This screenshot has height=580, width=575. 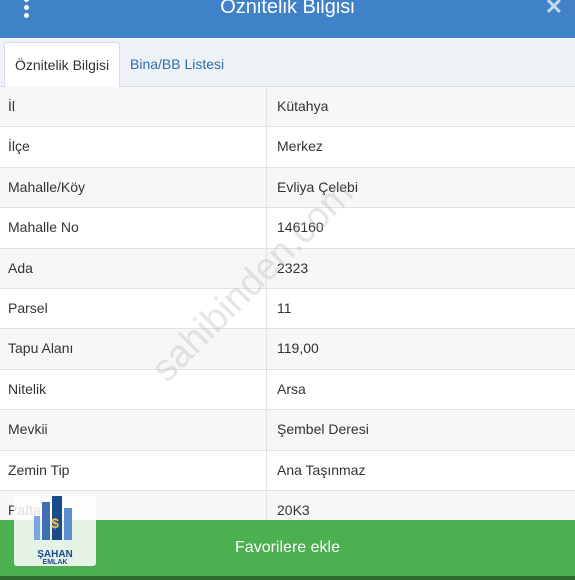 I want to click on row-value: Evliya Çelebi, so click(x=317, y=186).